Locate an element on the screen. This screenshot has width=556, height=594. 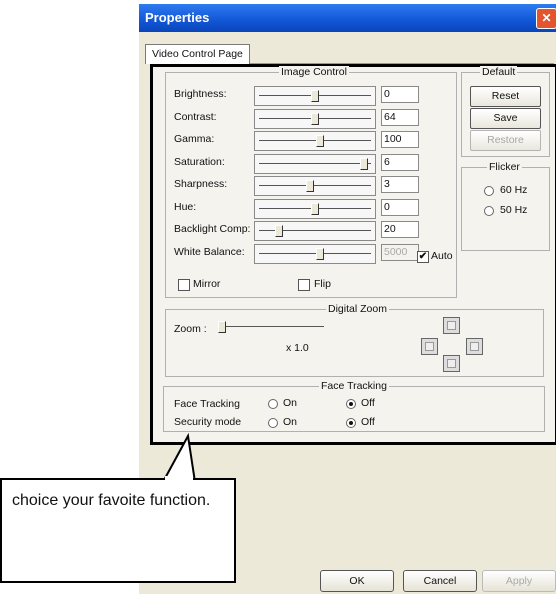
callout-box: choice your favoite function. is located at coordinates (118, 530).